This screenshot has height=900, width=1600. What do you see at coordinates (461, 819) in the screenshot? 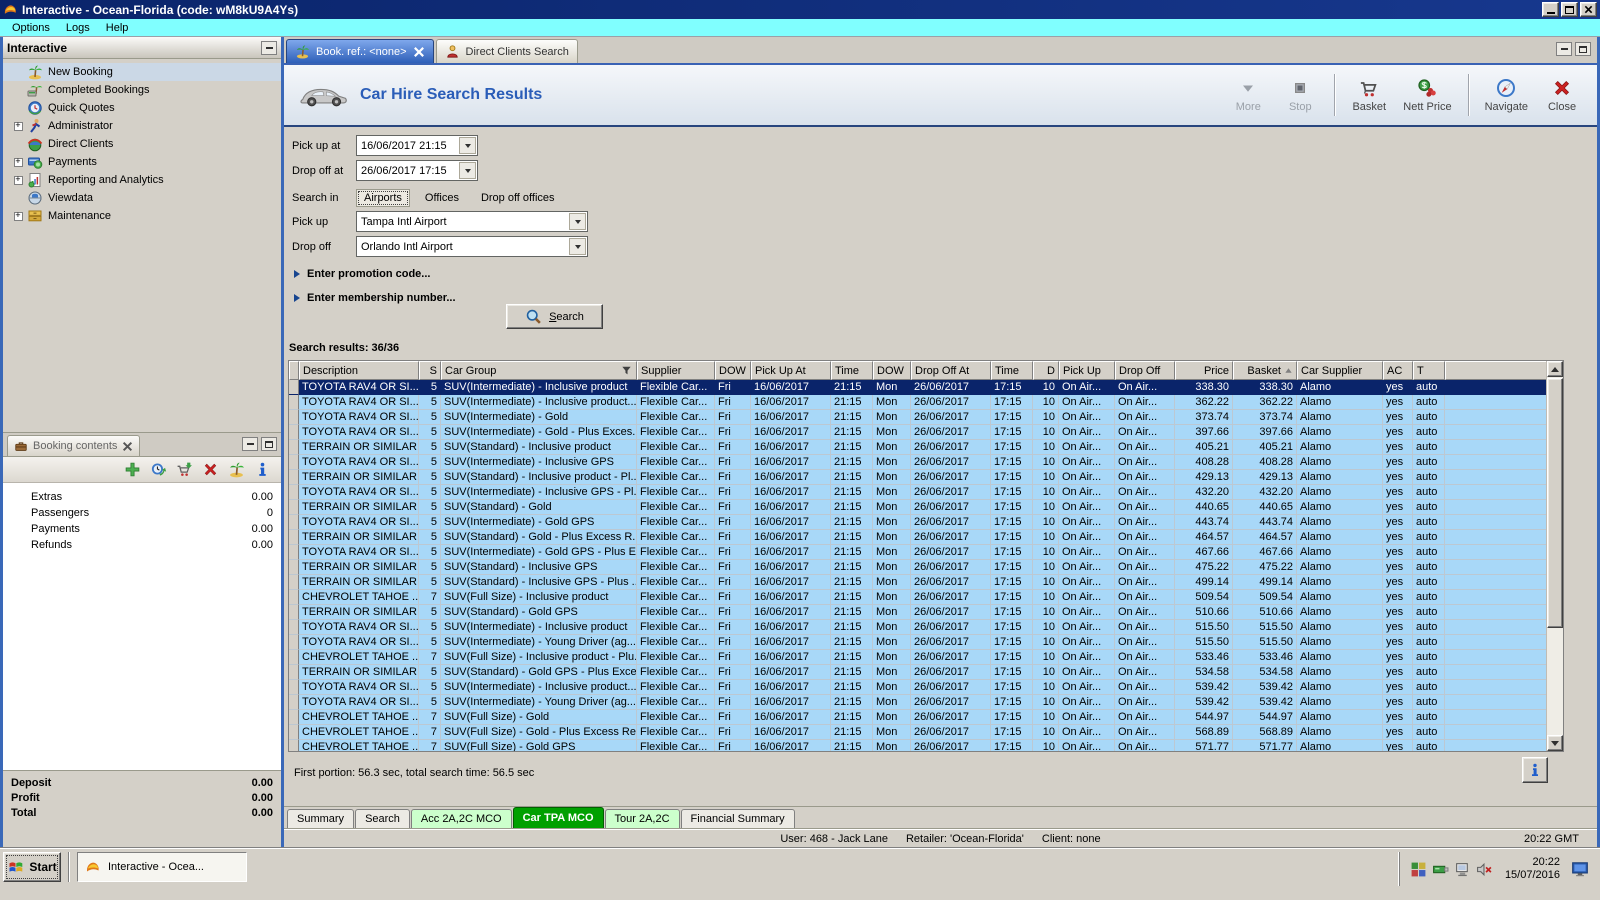
I see `bottom-tab: Acc 2A,2C MCO` at bounding box center [461, 819].